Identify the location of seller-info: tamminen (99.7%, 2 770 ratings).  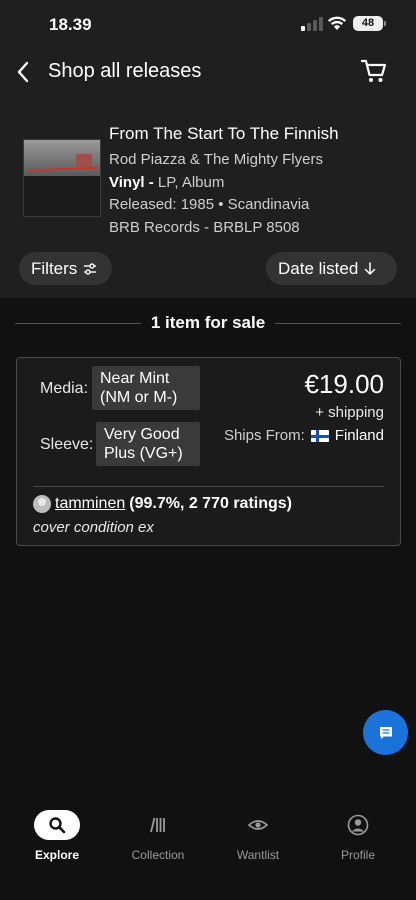
(162, 504).